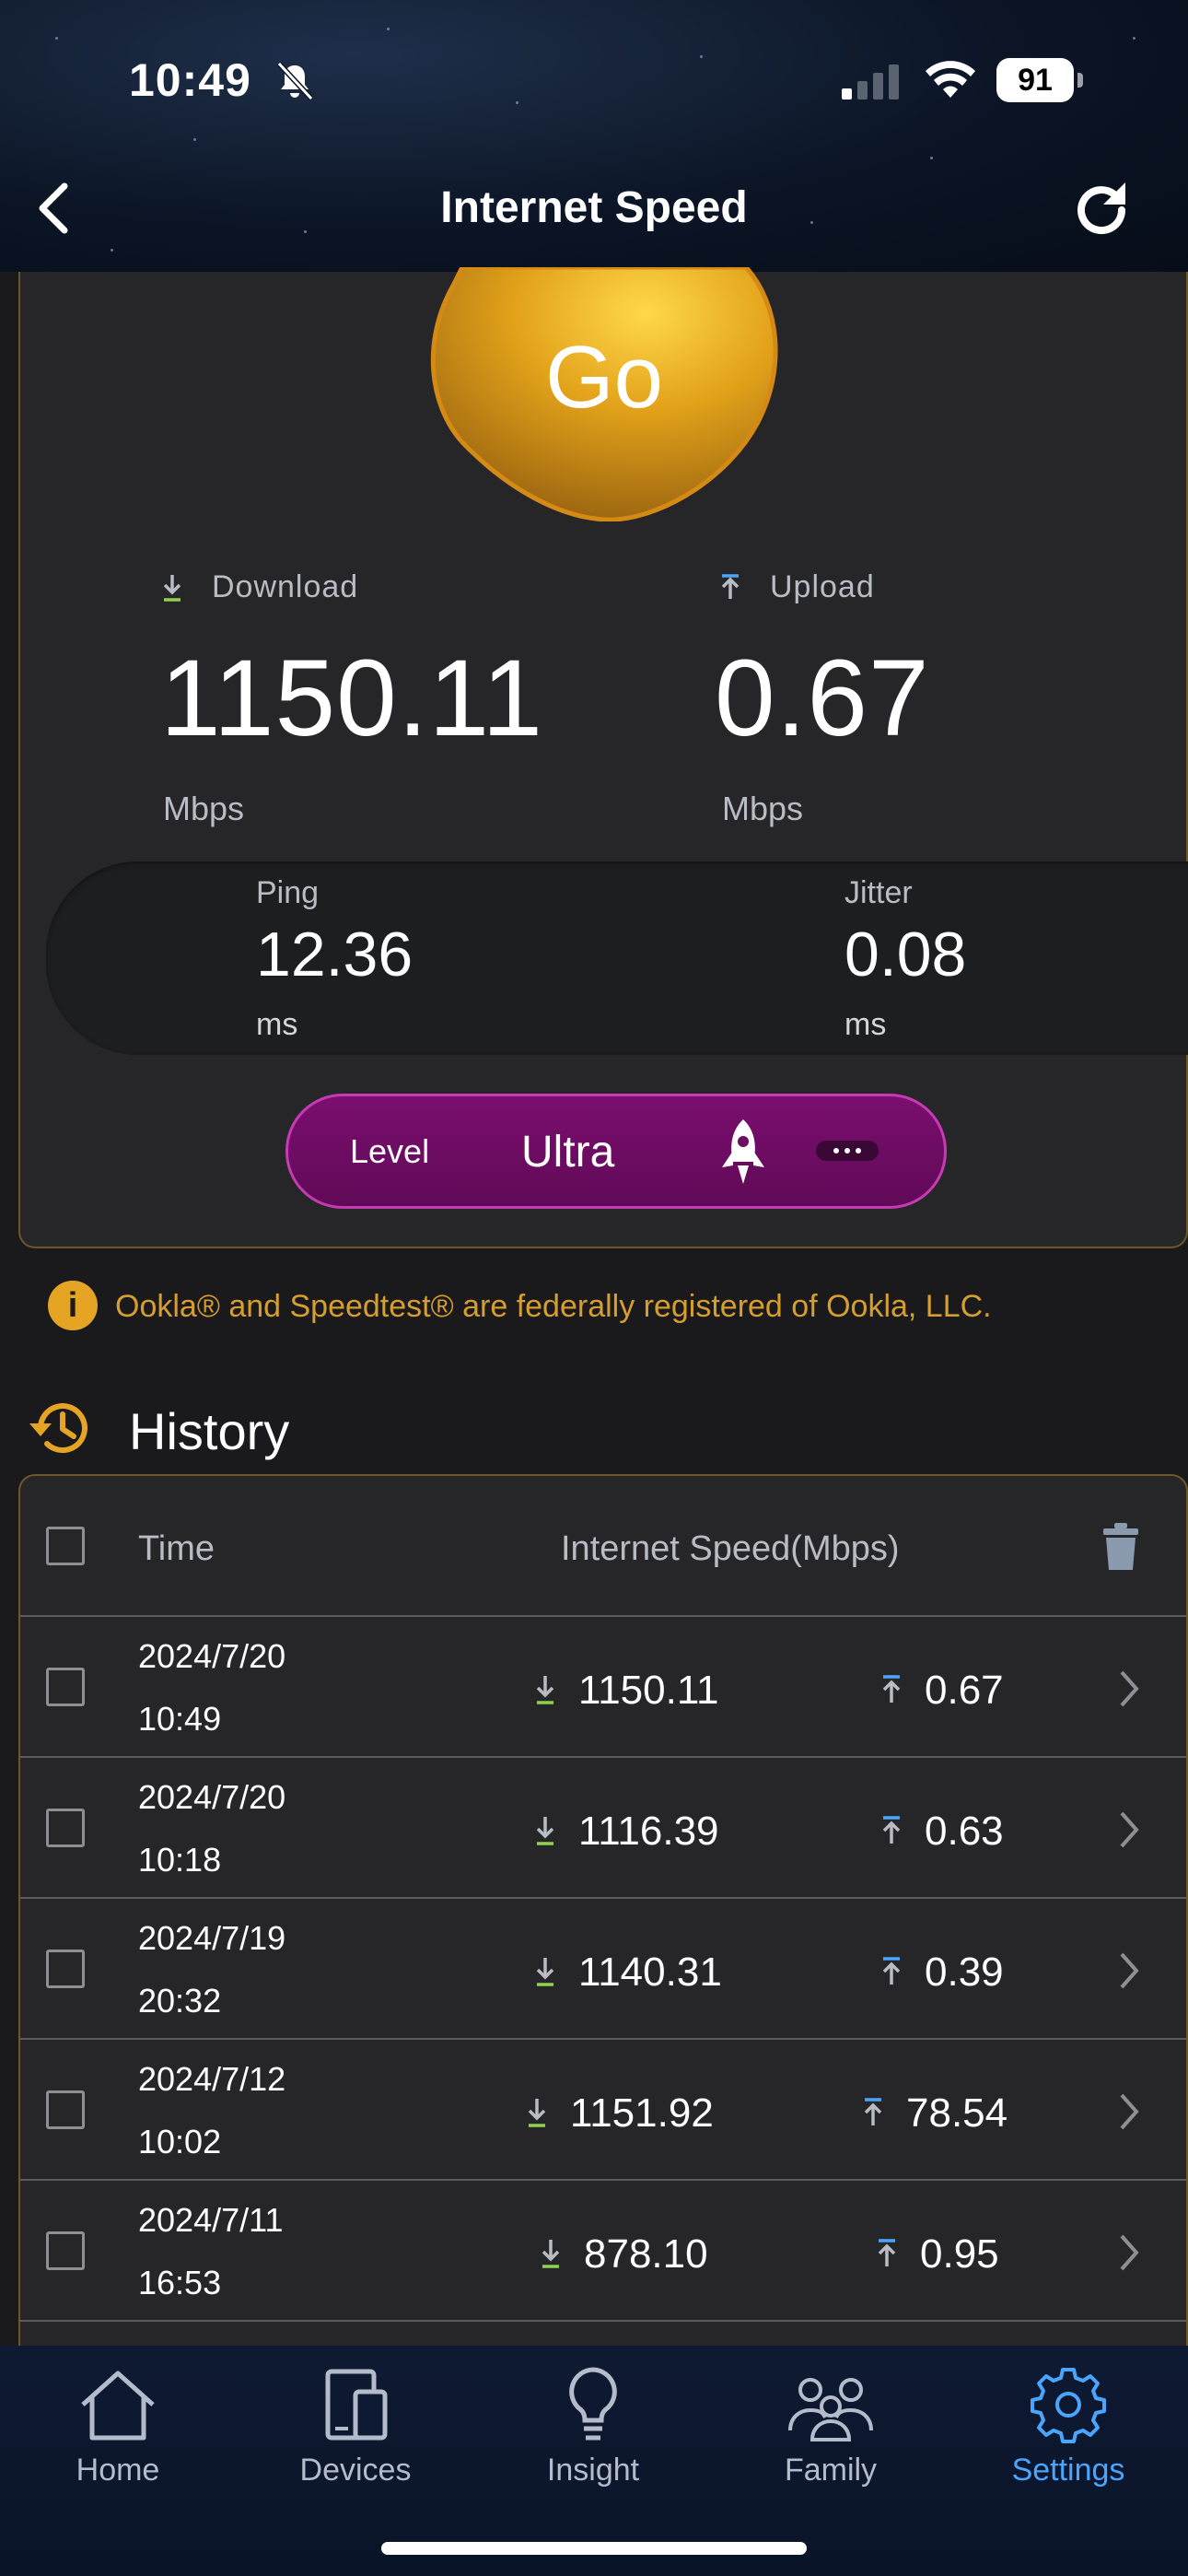 The height and width of the screenshot is (2576, 1188). Describe the element at coordinates (356, 2405) in the screenshot. I see `devices-icon` at that location.